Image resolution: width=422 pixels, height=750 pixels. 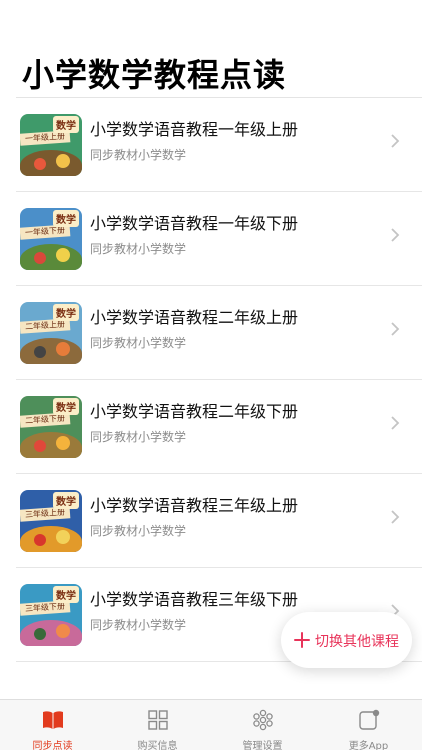 I want to click on switch-course-button: 切换其他课程, so click(x=346, y=640).